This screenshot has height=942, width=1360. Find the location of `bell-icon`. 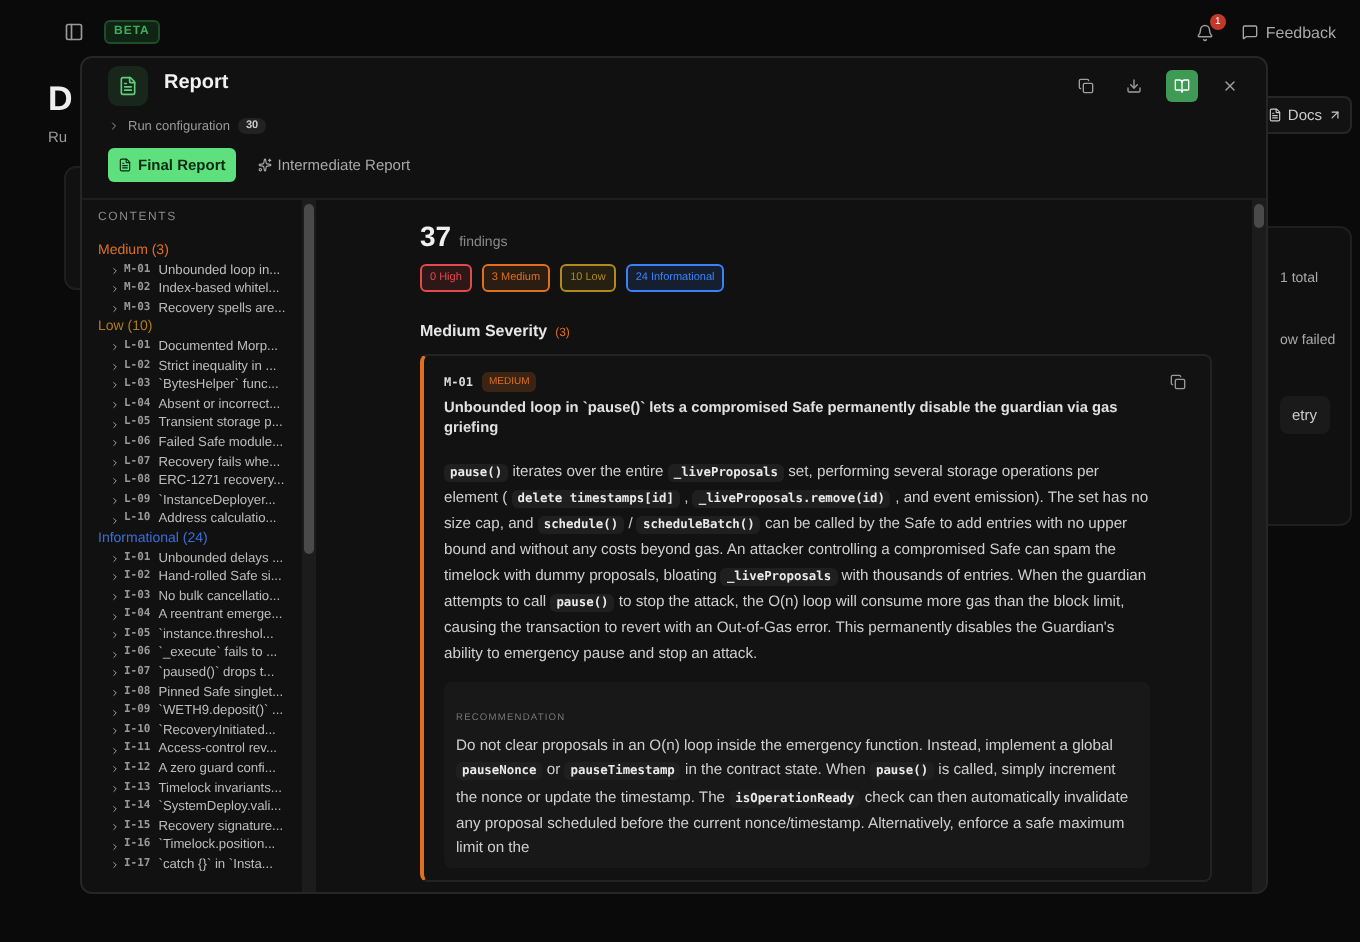

bell-icon is located at coordinates (1204, 32).